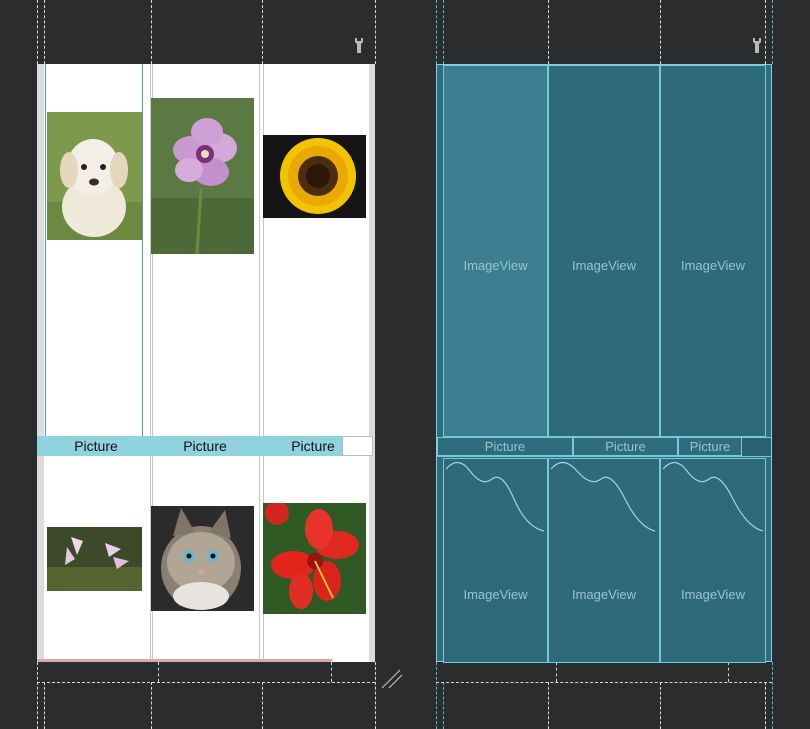  What do you see at coordinates (184, 660) in the screenshot?
I see `bottom-indicator` at bounding box center [184, 660].